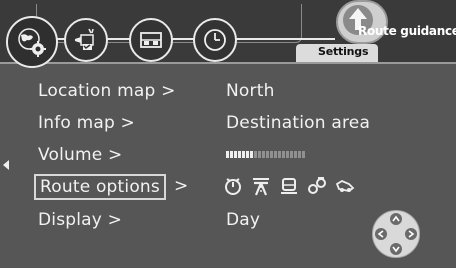 The height and width of the screenshot is (268, 456). I want to click on chevron-left-icon, so click(380, 234).